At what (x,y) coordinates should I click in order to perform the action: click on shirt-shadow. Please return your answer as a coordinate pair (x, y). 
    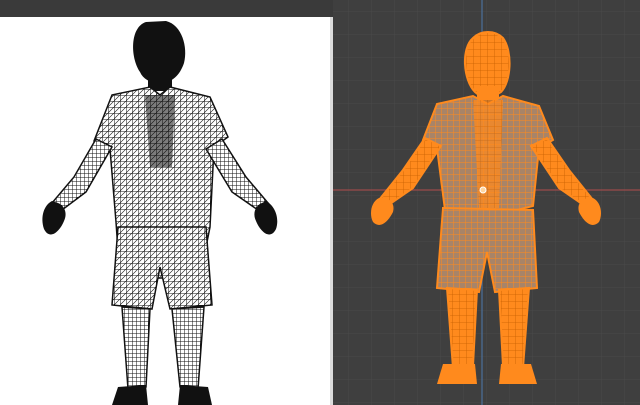
    Looking at the image, I should click on (160, 131).